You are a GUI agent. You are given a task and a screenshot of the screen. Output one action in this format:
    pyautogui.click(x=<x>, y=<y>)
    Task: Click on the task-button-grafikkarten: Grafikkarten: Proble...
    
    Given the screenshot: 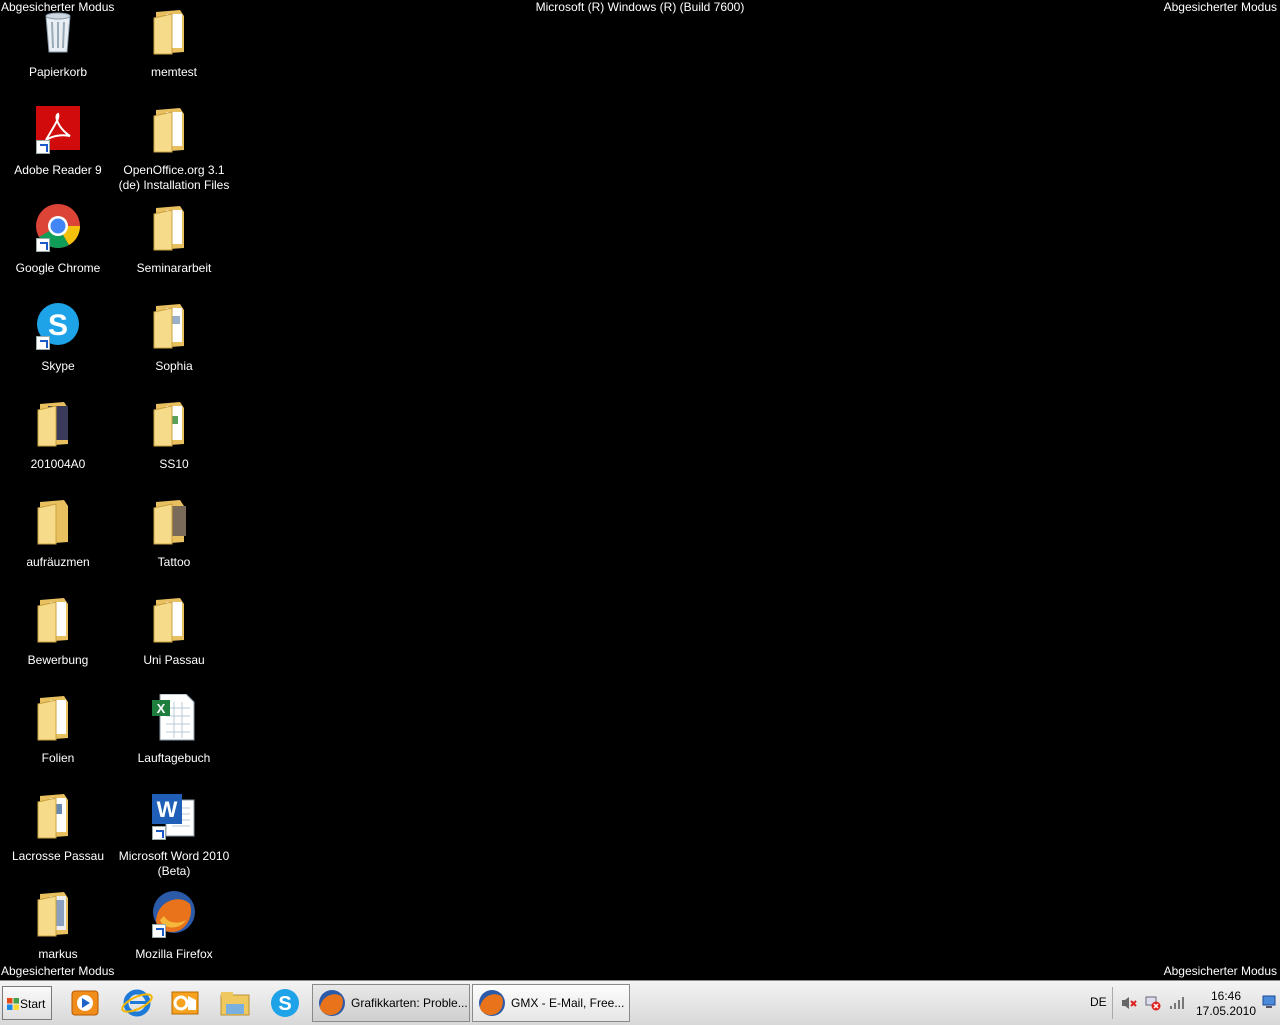 What is the action you would take?
    pyautogui.click(x=391, y=1003)
    